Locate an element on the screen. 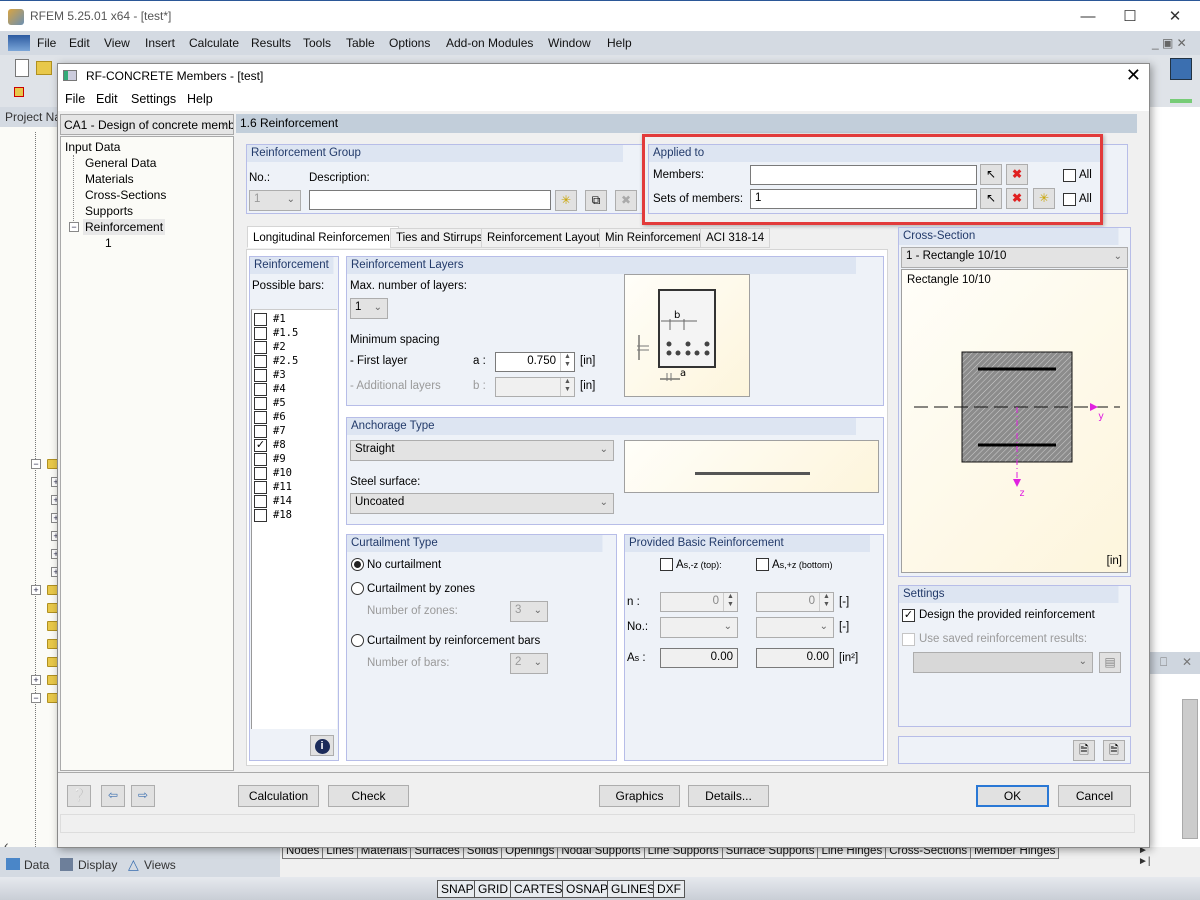 This screenshot has height=900, width=1200. number-of-bars-select: 2 ⌄ is located at coordinates (529, 663).